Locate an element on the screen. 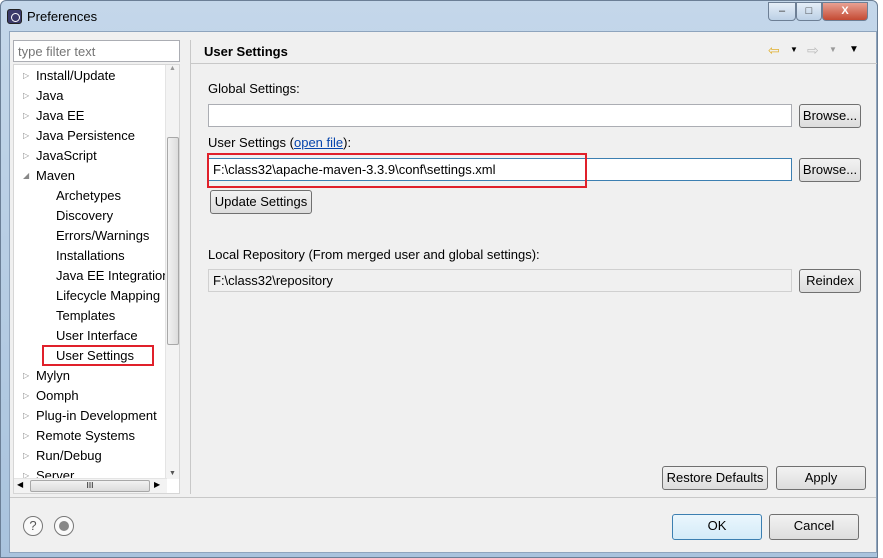 The image size is (883, 558). reindex-button: Reindex is located at coordinates (830, 281).